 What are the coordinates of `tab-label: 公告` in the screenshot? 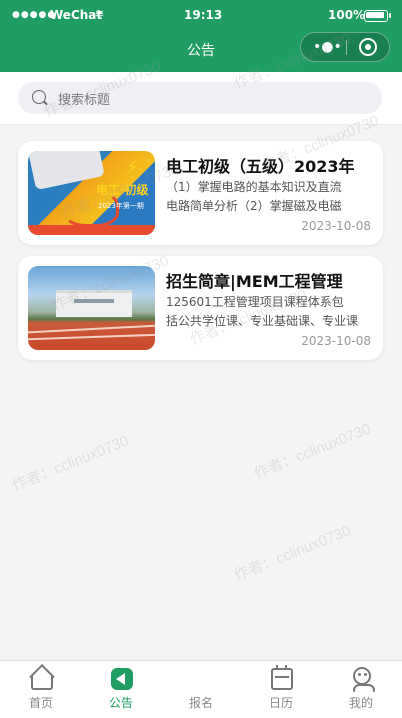 It's located at (120, 703).